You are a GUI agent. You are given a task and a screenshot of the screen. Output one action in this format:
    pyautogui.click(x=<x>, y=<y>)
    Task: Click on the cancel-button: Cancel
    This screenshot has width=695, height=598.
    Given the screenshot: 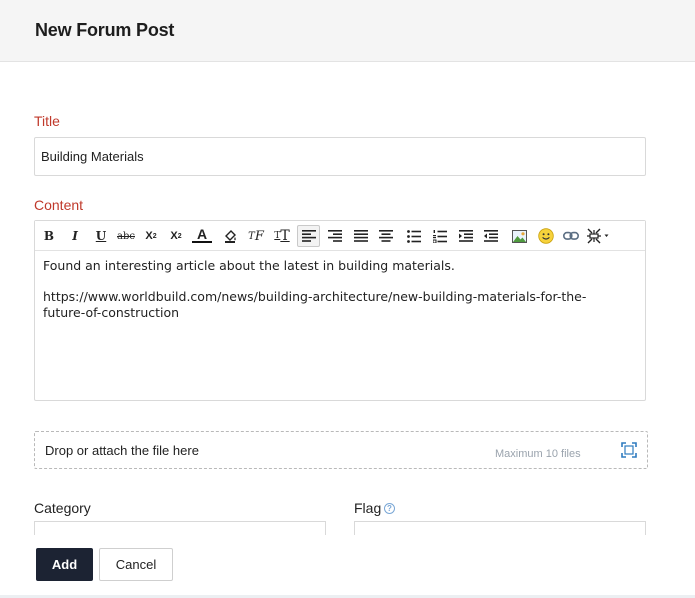 What is the action you would take?
    pyautogui.click(x=136, y=564)
    